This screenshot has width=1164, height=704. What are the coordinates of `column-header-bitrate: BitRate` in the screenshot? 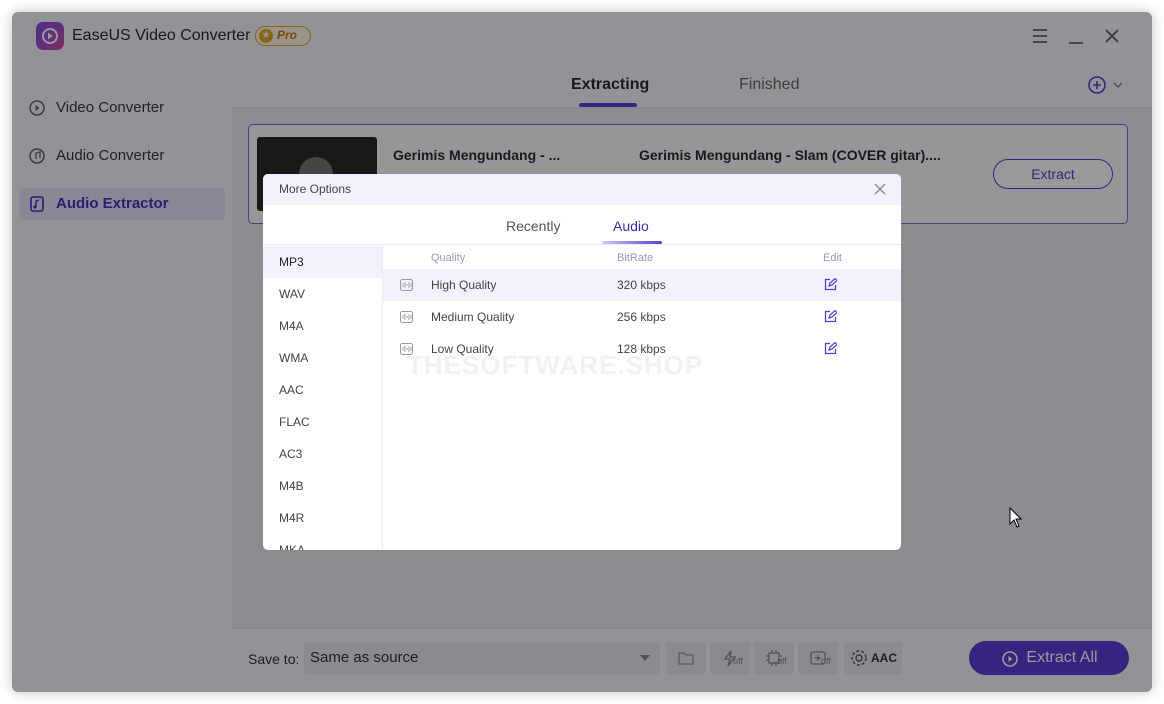 It's located at (635, 258).